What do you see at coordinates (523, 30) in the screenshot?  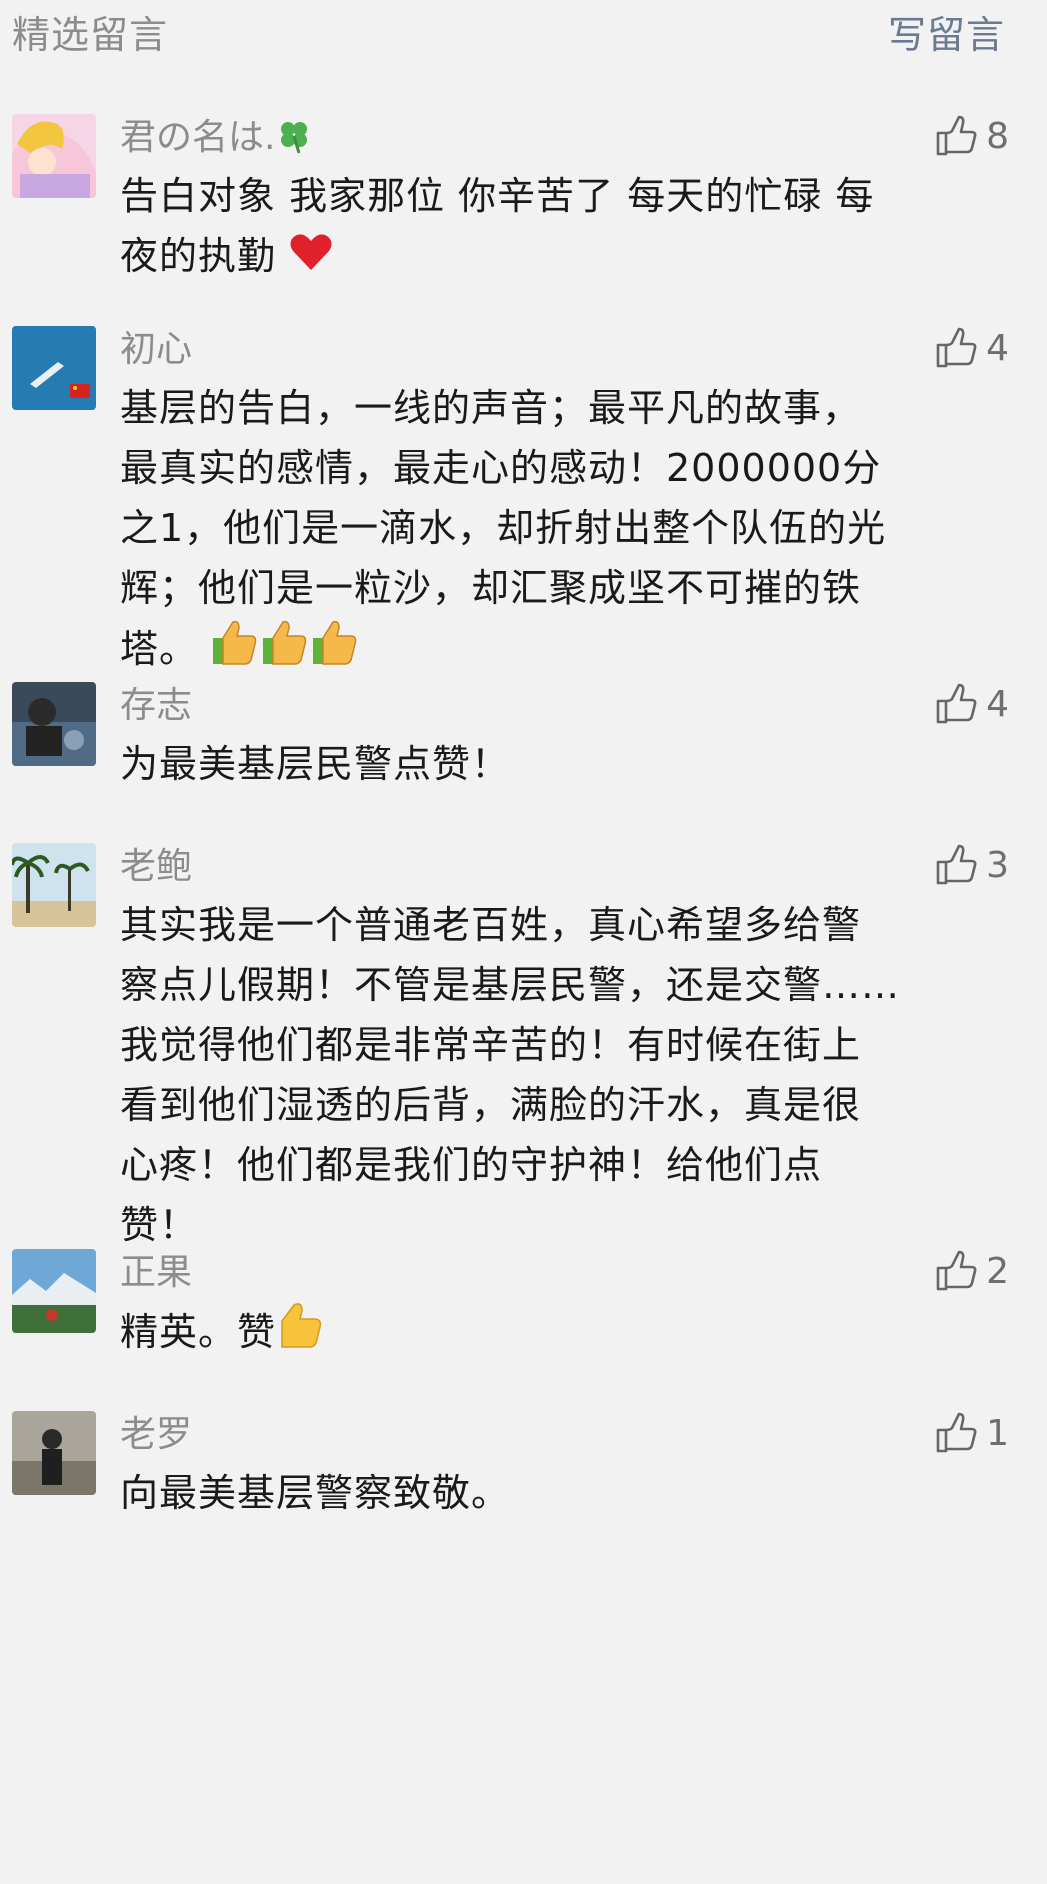 I see `comments-header: 精选留言 写留言` at bounding box center [523, 30].